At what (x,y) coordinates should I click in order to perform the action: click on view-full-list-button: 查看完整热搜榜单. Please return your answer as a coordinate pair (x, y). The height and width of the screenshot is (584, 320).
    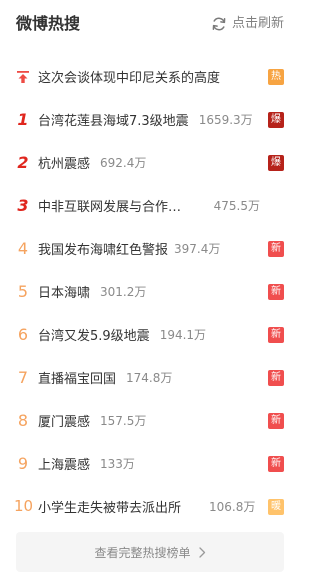
    Looking at the image, I should click on (150, 552).